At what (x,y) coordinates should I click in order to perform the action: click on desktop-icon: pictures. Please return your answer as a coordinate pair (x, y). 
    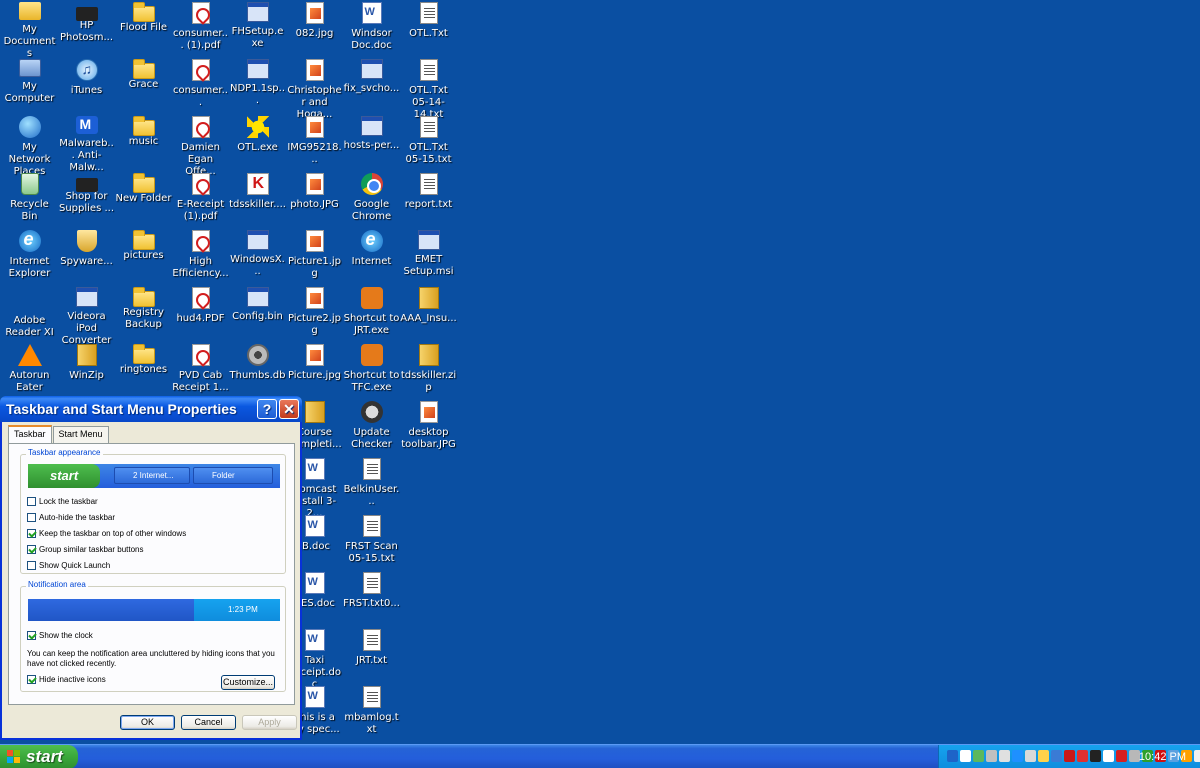
    Looking at the image, I should click on (143, 256).